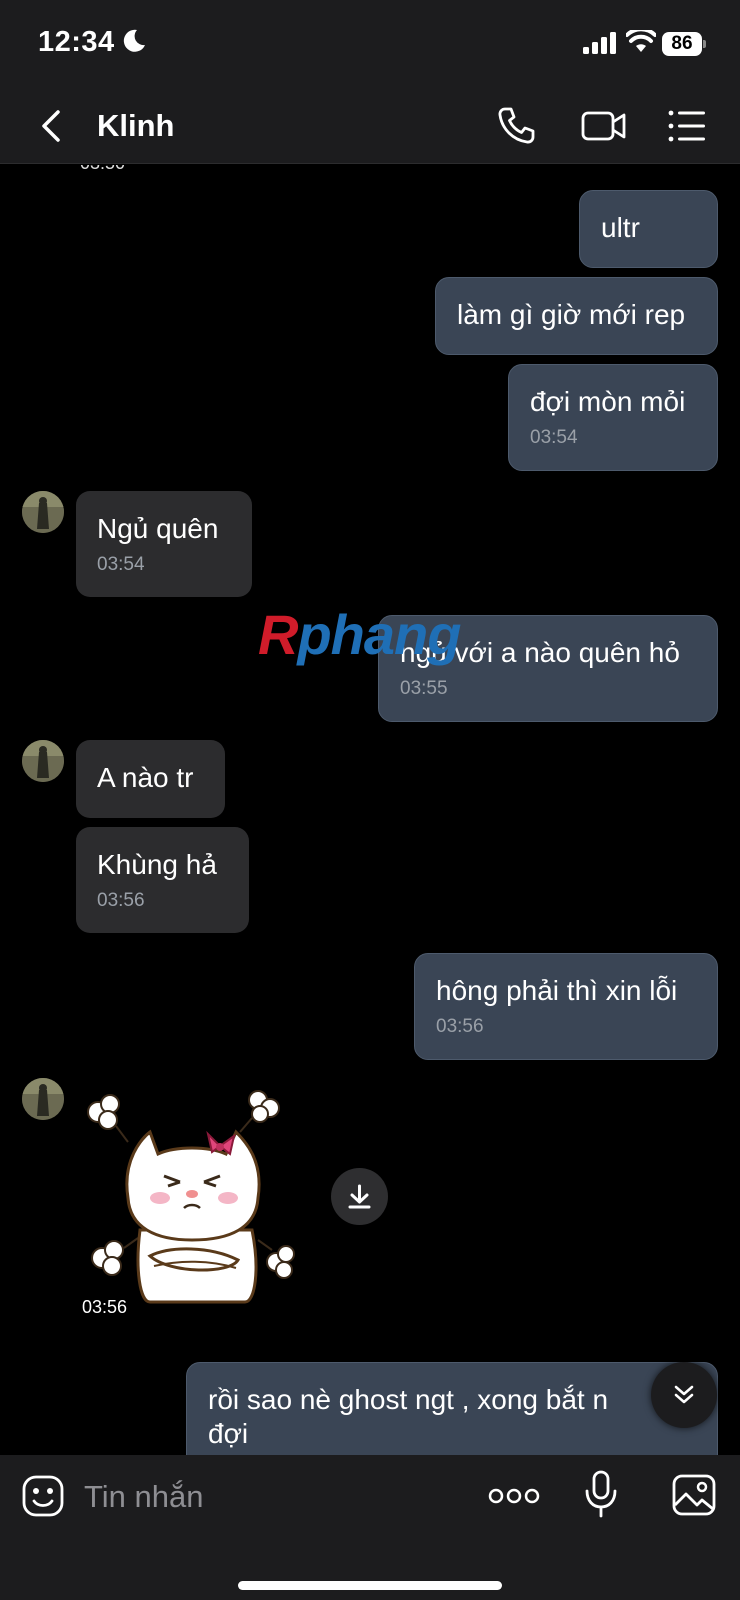  I want to click on outgoing-message: hông phải thì xin lỗi 03:56, so click(566, 1006).